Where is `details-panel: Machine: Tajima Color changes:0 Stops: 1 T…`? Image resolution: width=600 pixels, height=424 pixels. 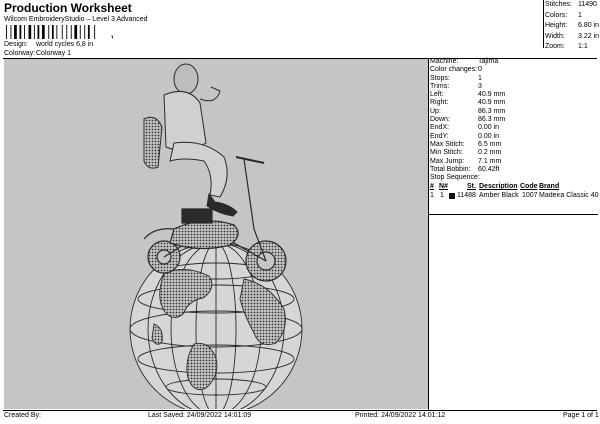
details-panel: Machine: Tajima Color changes:0 Stops: 1 T… is located at coordinates (514, 129).